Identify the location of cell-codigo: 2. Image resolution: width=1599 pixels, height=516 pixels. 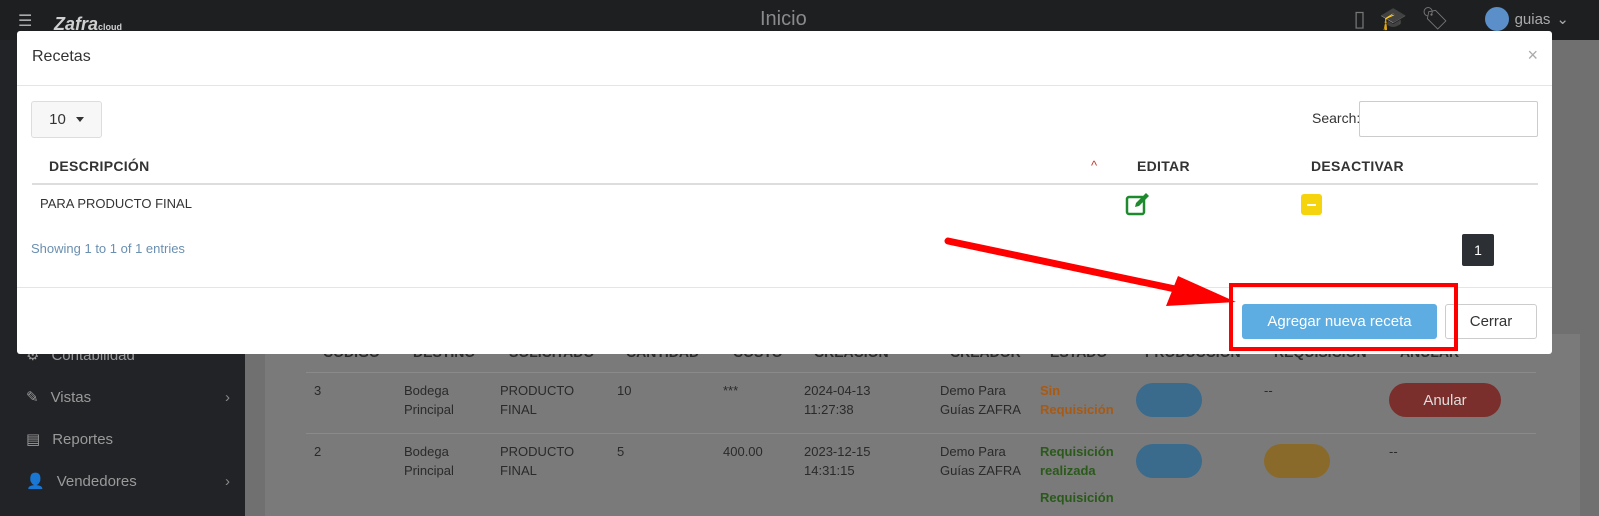
(318, 451).